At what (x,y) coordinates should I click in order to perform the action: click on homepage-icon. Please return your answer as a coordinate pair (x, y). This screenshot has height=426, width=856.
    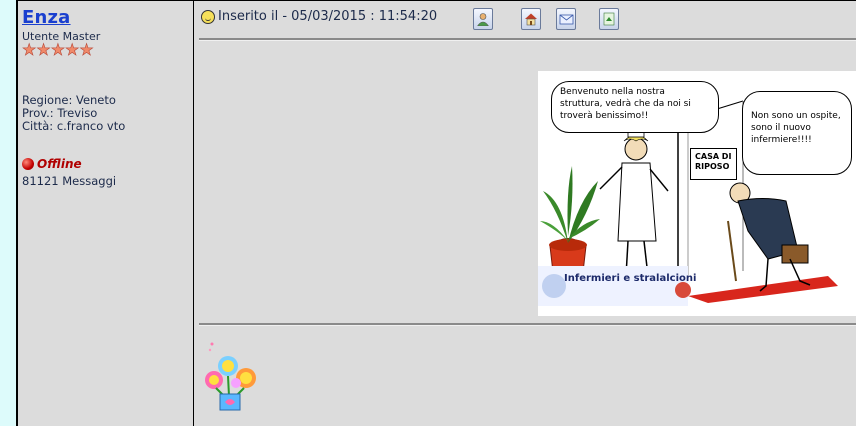
    Looking at the image, I should click on (531, 19).